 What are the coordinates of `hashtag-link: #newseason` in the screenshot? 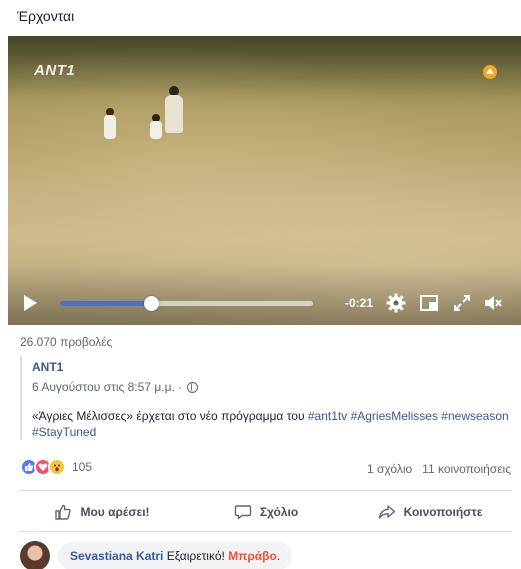 It's located at (474, 416).